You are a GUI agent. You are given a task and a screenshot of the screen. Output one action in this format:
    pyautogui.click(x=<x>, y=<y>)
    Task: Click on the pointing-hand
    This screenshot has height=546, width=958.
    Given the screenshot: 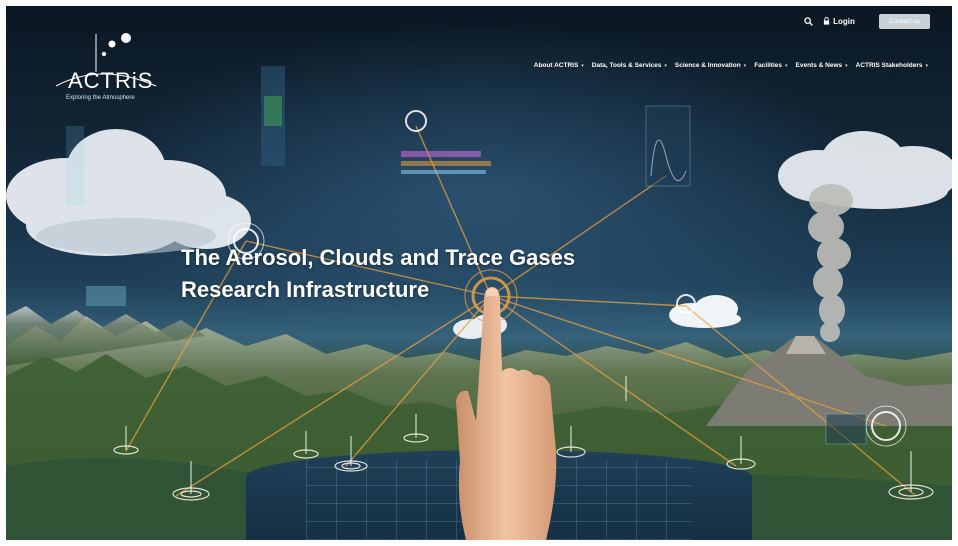 What is the action you would take?
    pyautogui.click(x=506, y=413)
    